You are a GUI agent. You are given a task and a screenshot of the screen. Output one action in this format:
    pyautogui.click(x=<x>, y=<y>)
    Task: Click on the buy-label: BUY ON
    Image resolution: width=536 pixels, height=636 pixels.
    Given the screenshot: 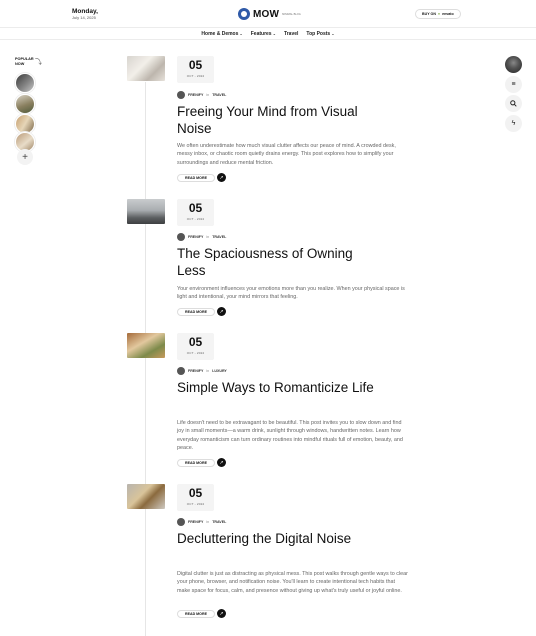 What is the action you would take?
    pyautogui.click(x=429, y=14)
    